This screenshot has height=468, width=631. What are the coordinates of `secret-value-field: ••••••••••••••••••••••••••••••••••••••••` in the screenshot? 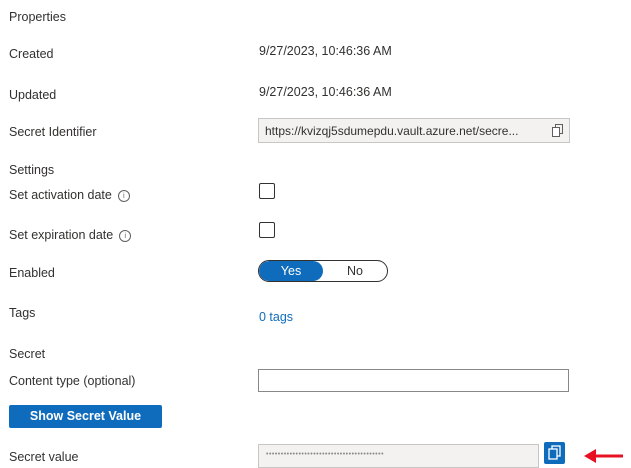 It's located at (398, 456).